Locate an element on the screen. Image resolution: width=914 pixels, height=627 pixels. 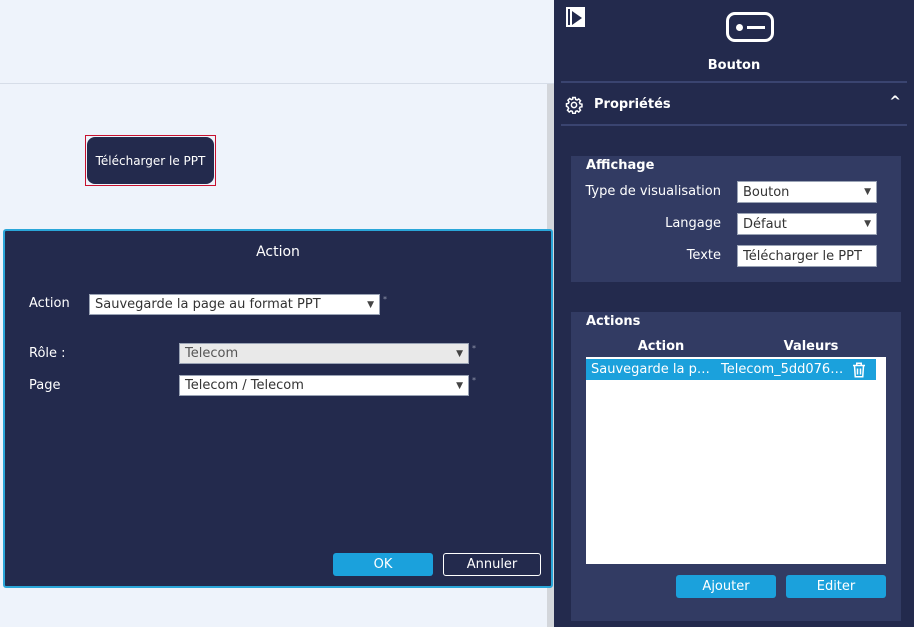
properties-header: Propriétés ^ is located at coordinates (734, 106).